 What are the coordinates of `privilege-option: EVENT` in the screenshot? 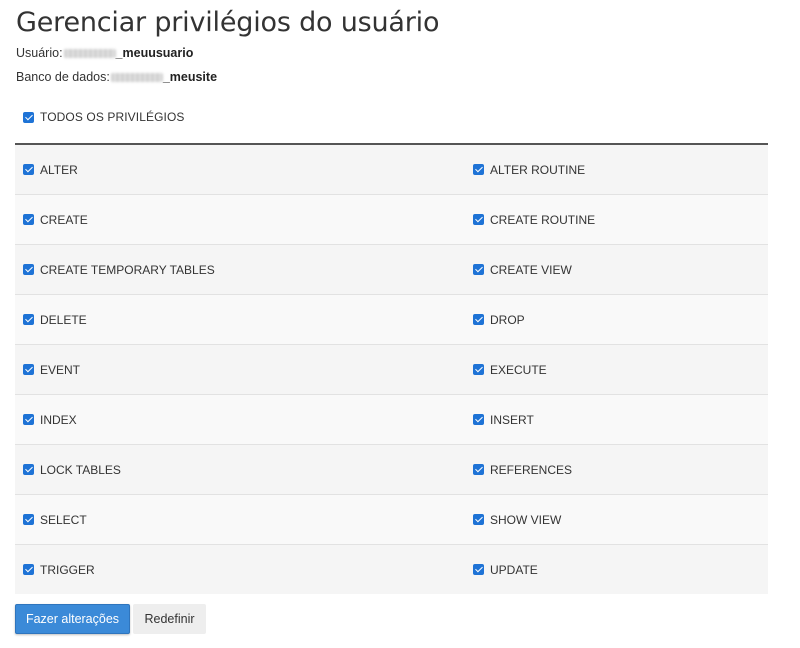 It's located at (240, 369).